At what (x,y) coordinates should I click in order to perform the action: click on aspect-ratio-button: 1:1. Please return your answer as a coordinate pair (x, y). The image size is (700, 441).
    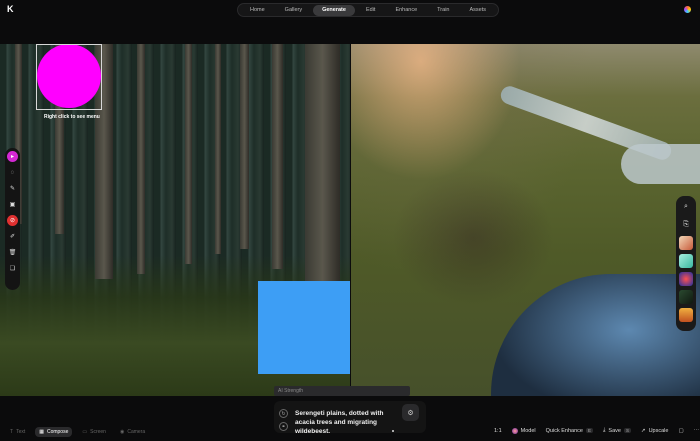
    Looking at the image, I should click on (498, 431).